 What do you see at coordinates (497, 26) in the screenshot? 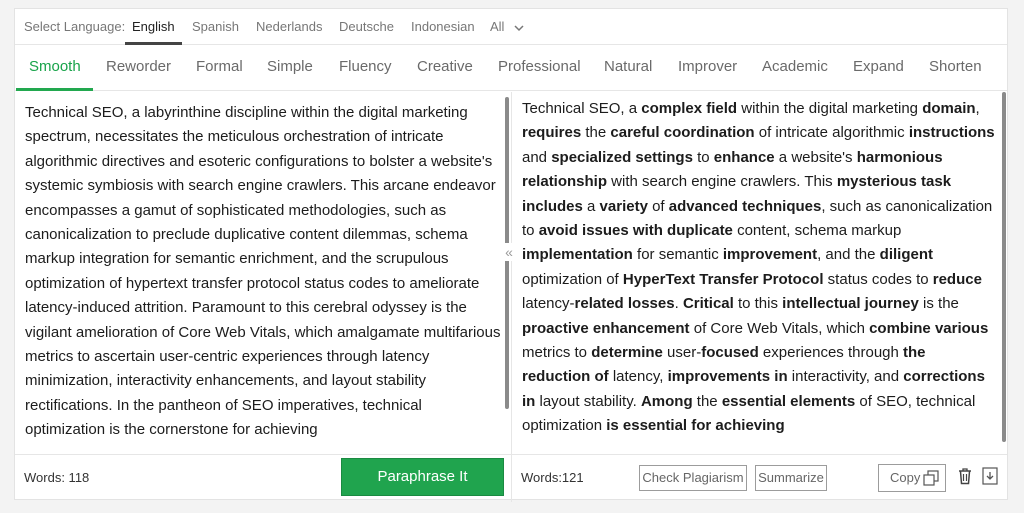
I see `language-all-label: All` at bounding box center [497, 26].